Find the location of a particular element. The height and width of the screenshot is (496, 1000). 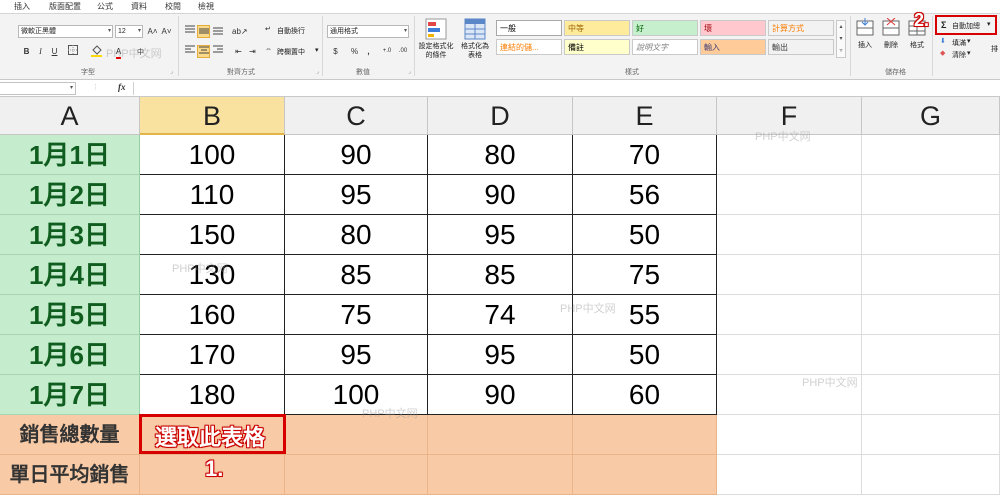

sort-filter-partial-label: 排 is located at coordinates (994, 49).